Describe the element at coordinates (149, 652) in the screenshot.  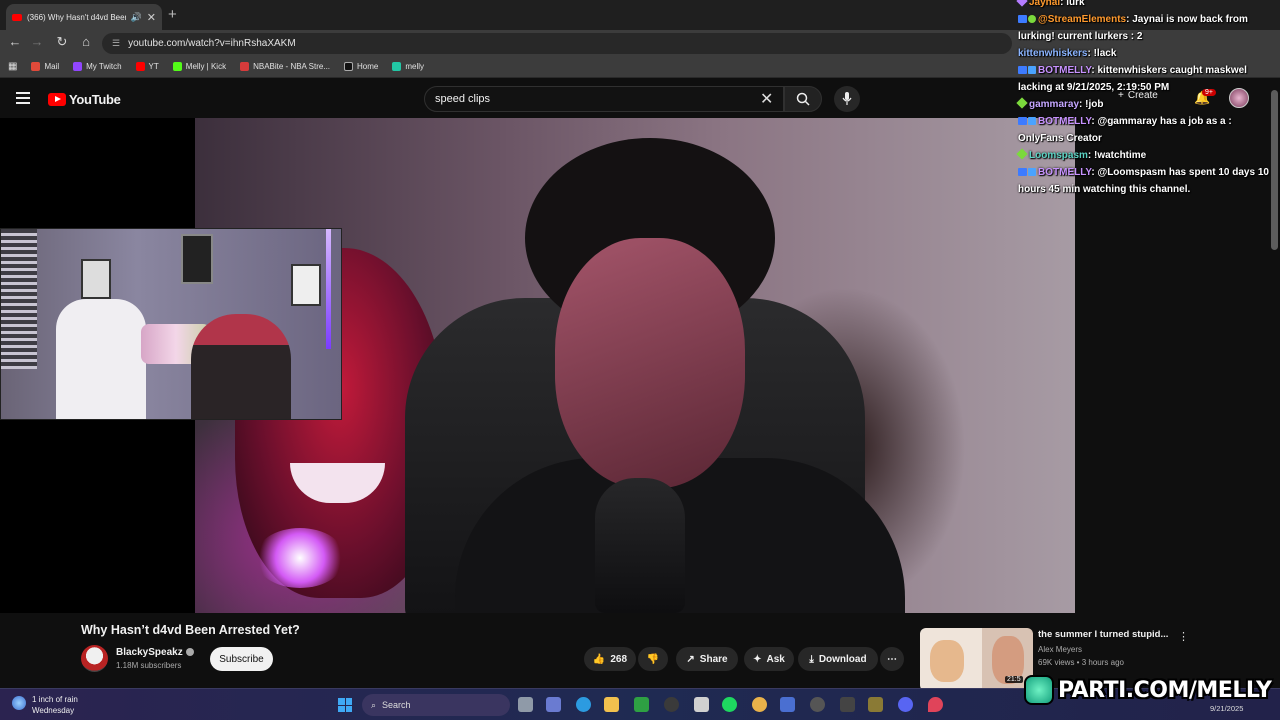
I see `channel-name: BlackySpeakz` at that location.